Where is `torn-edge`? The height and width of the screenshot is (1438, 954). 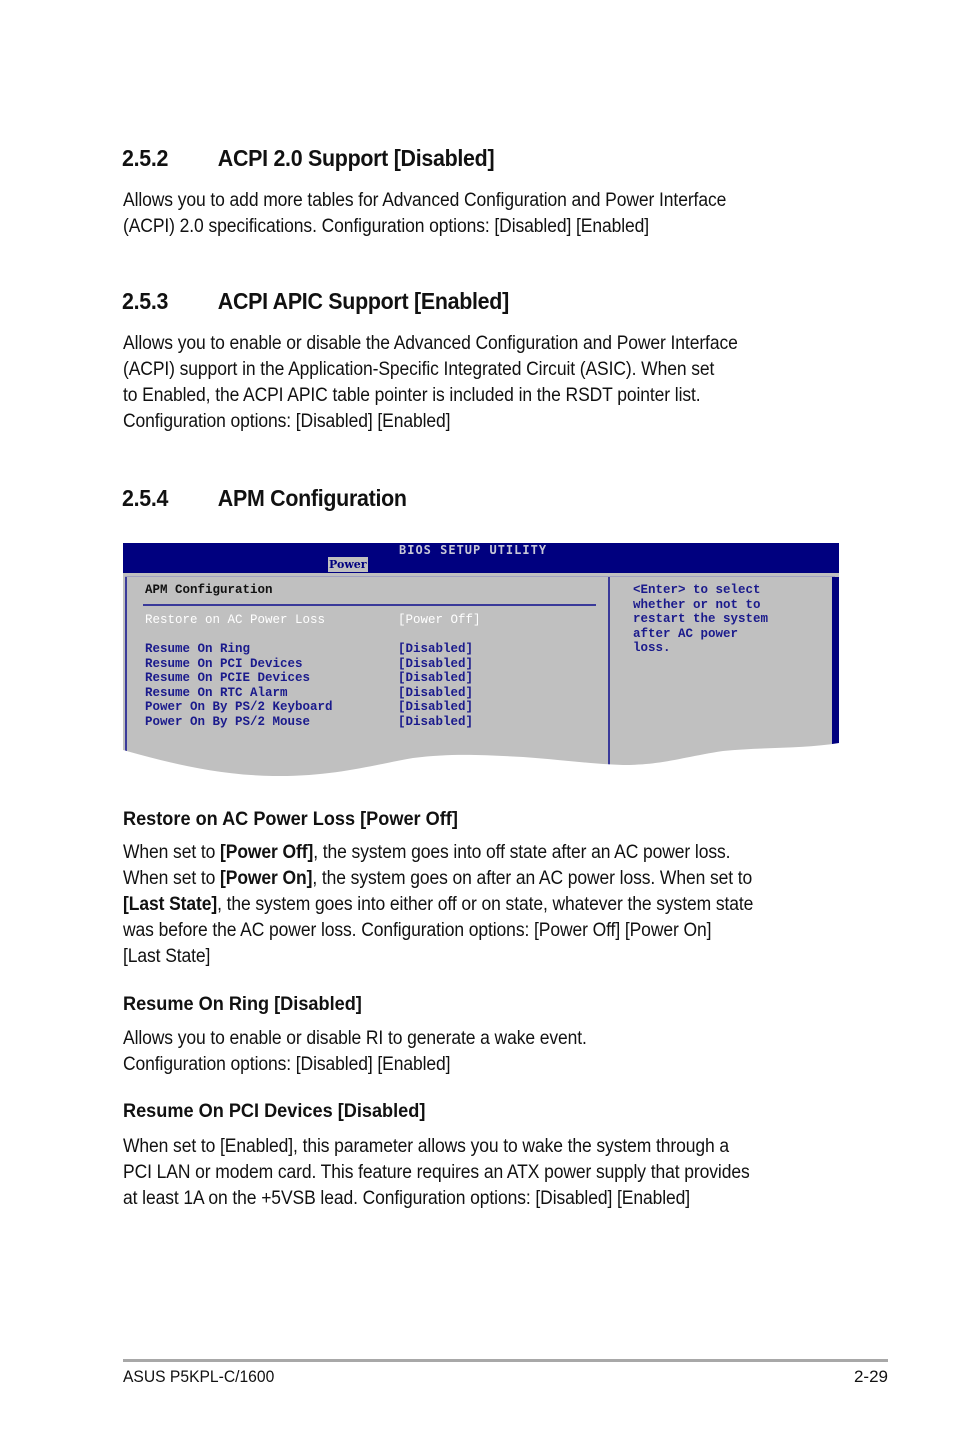 torn-edge is located at coordinates (481, 763).